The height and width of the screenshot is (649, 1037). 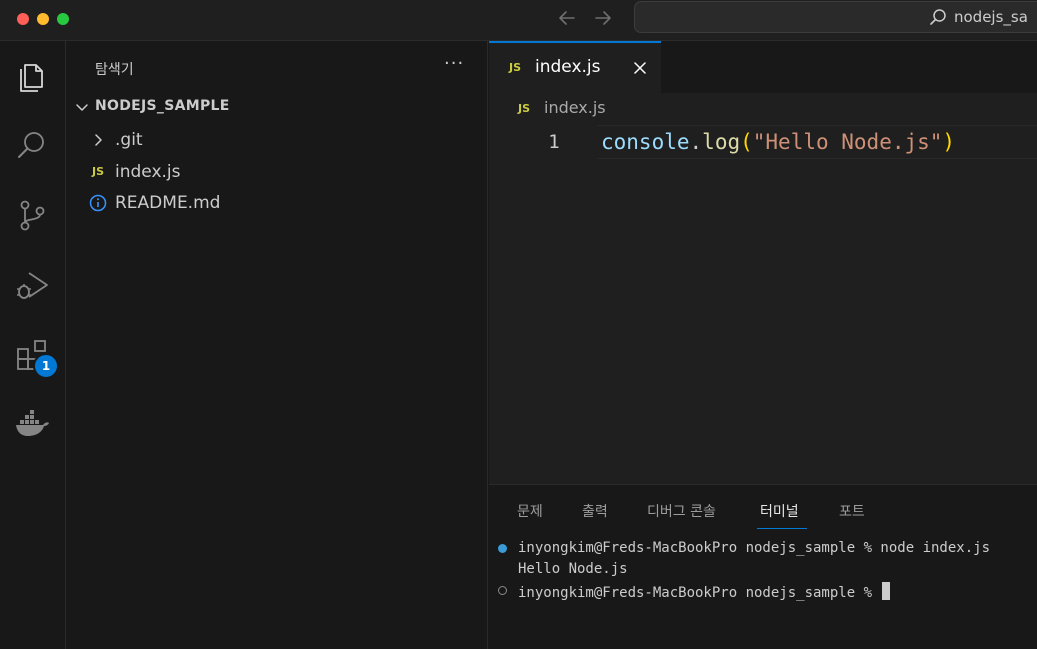 What do you see at coordinates (168, 203) in the screenshot?
I see `tree-item-label: README.md` at bounding box center [168, 203].